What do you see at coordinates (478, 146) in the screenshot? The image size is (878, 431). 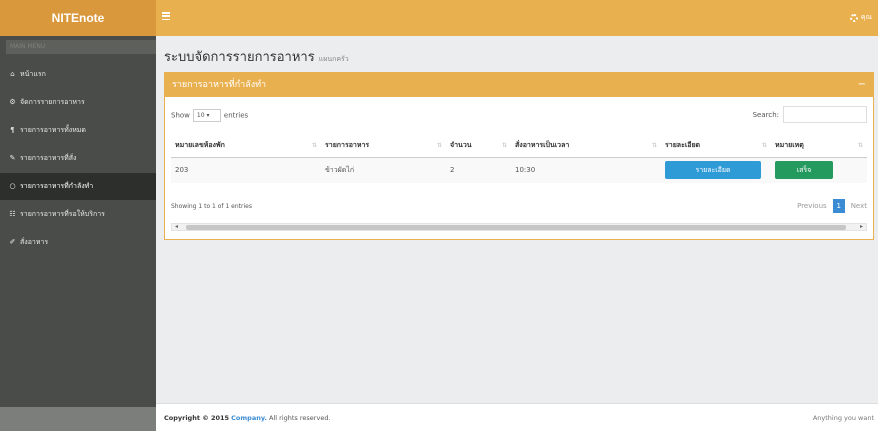 I see `column-header-qty: จำนวน ⇅` at bounding box center [478, 146].